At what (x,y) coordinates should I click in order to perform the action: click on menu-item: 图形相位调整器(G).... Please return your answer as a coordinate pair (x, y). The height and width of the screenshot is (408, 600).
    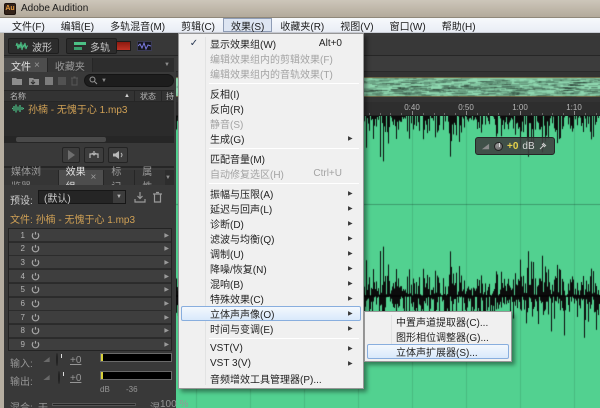
    Looking at the image, I should click on (438, 336).